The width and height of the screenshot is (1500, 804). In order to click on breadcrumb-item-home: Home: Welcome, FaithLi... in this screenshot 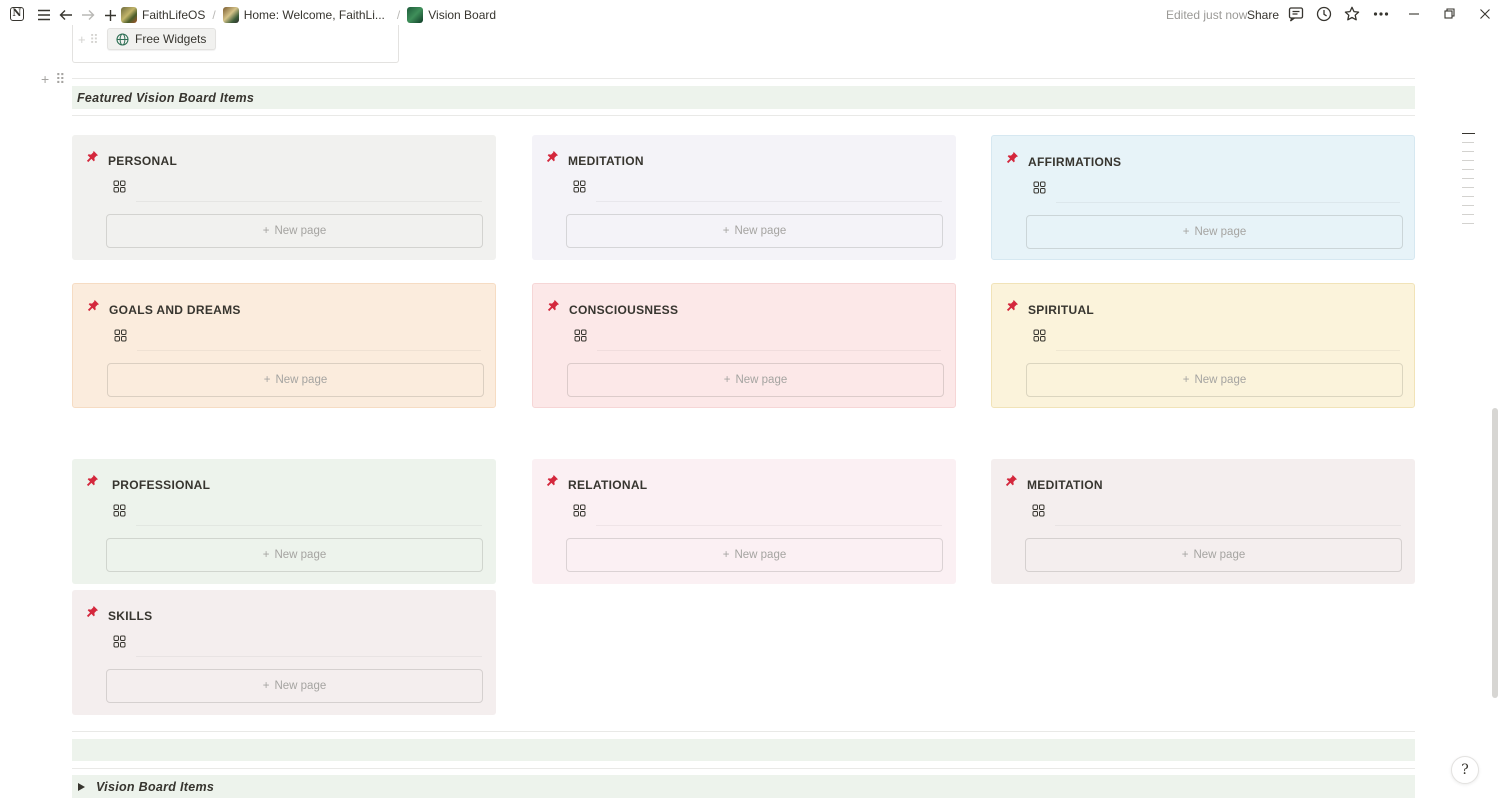, I will do `click(303, 14)`.